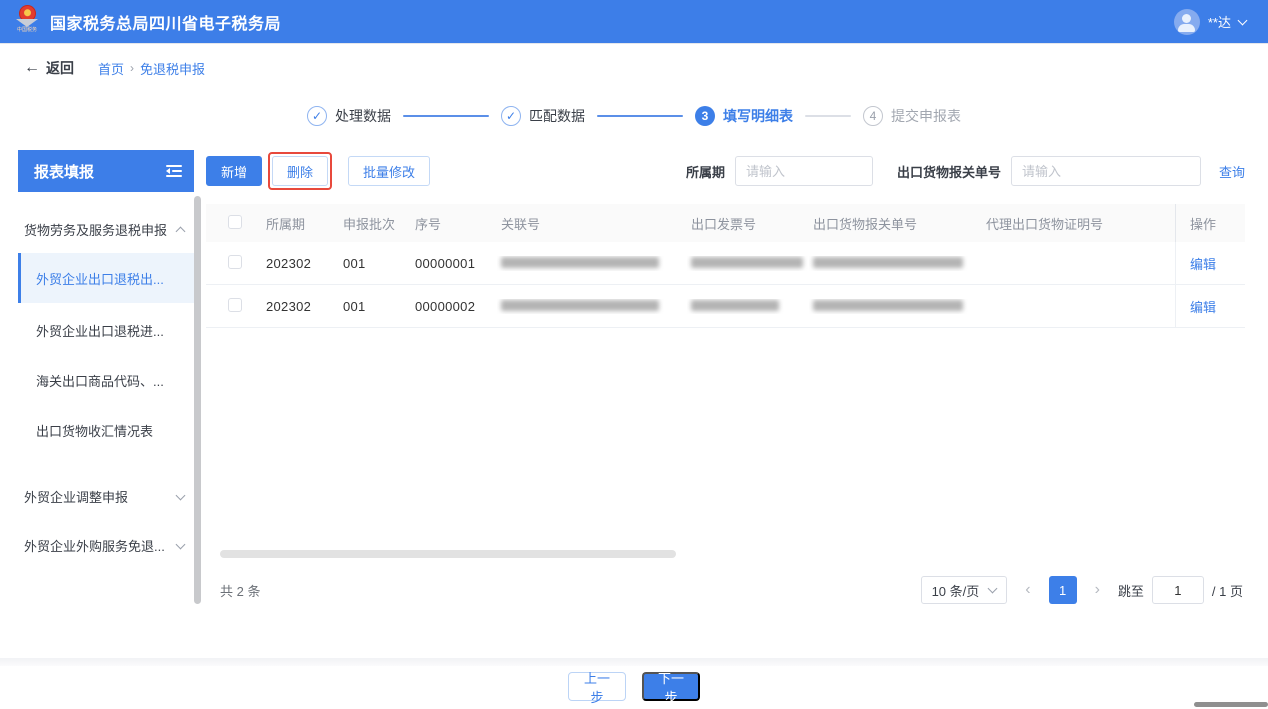  Describe the element at coordinates (1231, 704) in the screenshot. I see `bottom-right-scrollbar` at that location.